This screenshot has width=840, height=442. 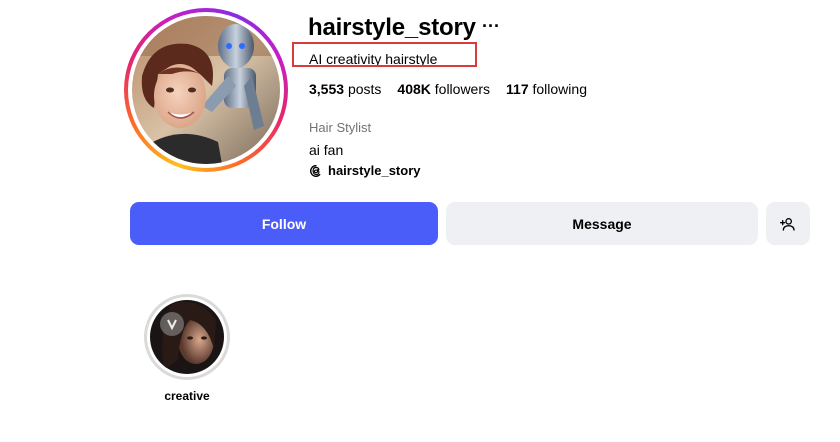 What do you see at coordinates (559, 89) in the screenshot?
I see `following-label: following` at bounding box center [559, 89].